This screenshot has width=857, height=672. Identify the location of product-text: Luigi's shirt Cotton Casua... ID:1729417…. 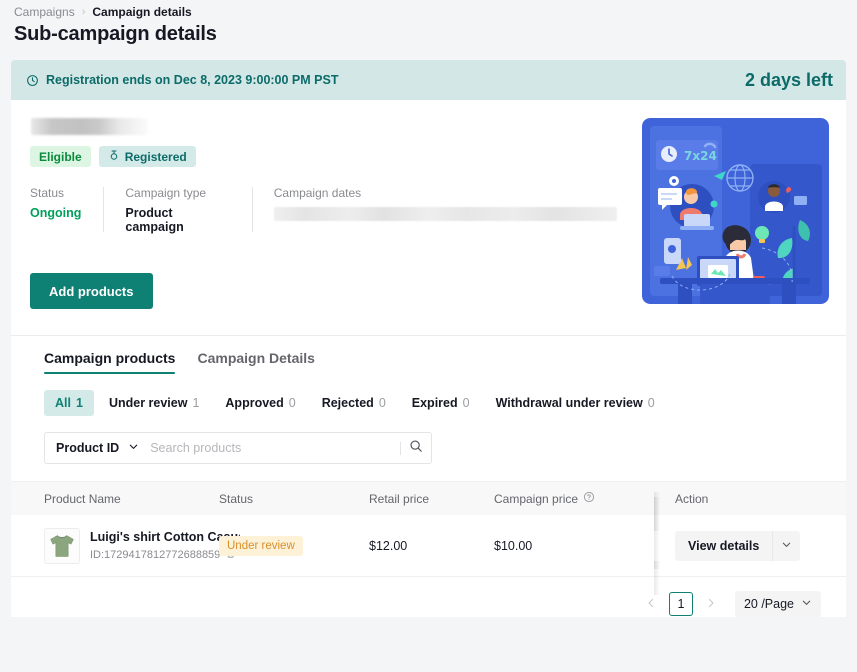
(165, 546).